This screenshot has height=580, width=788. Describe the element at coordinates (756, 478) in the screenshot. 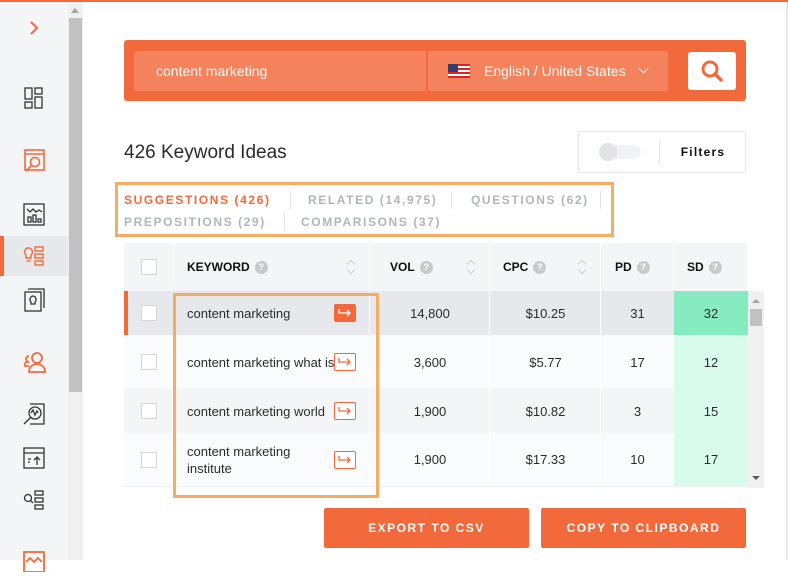

I see `scroll-down-arrow-icon` at that location.